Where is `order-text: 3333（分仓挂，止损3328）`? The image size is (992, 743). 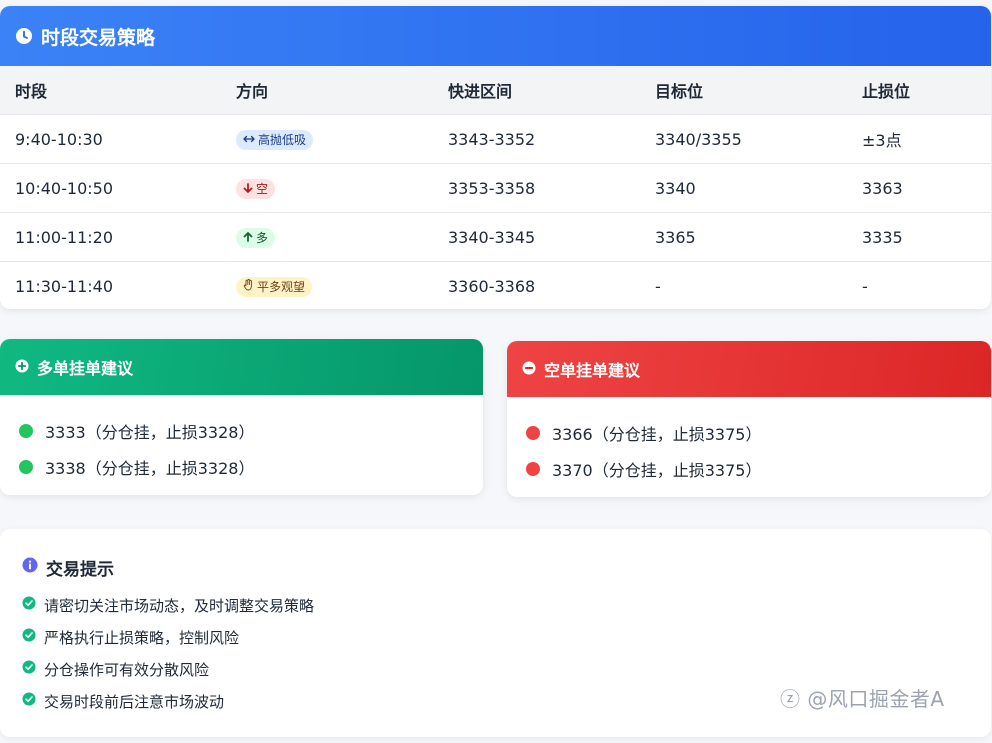
order-text: 3333（分仓挂，止损3328） is located at coordinates (150, 432).